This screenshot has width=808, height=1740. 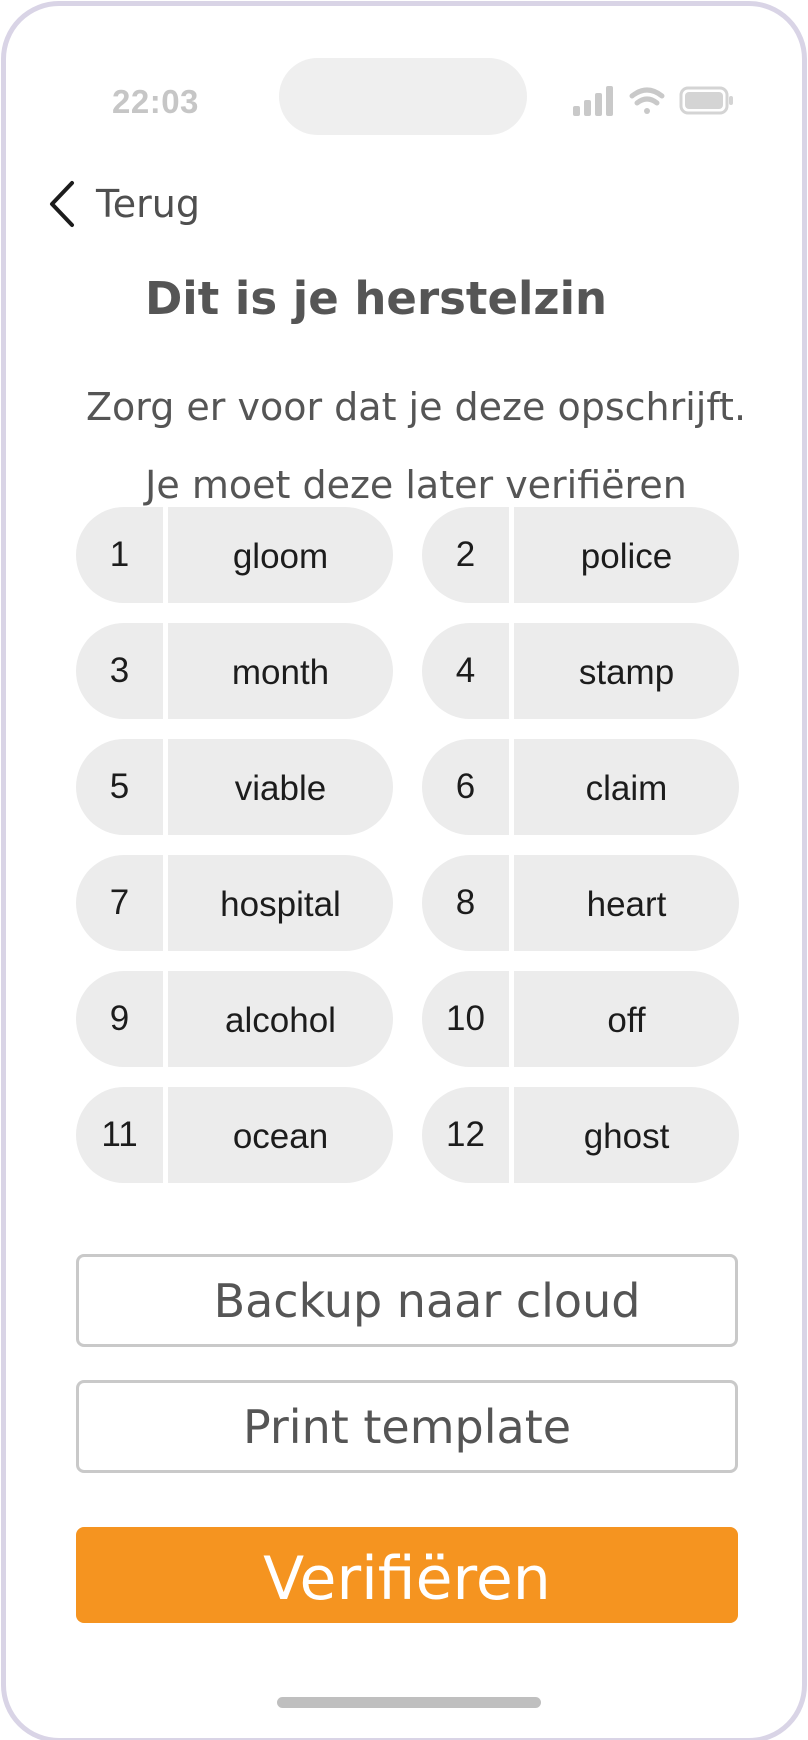 I want to click on word-text: month, so click(x=280, y=672).